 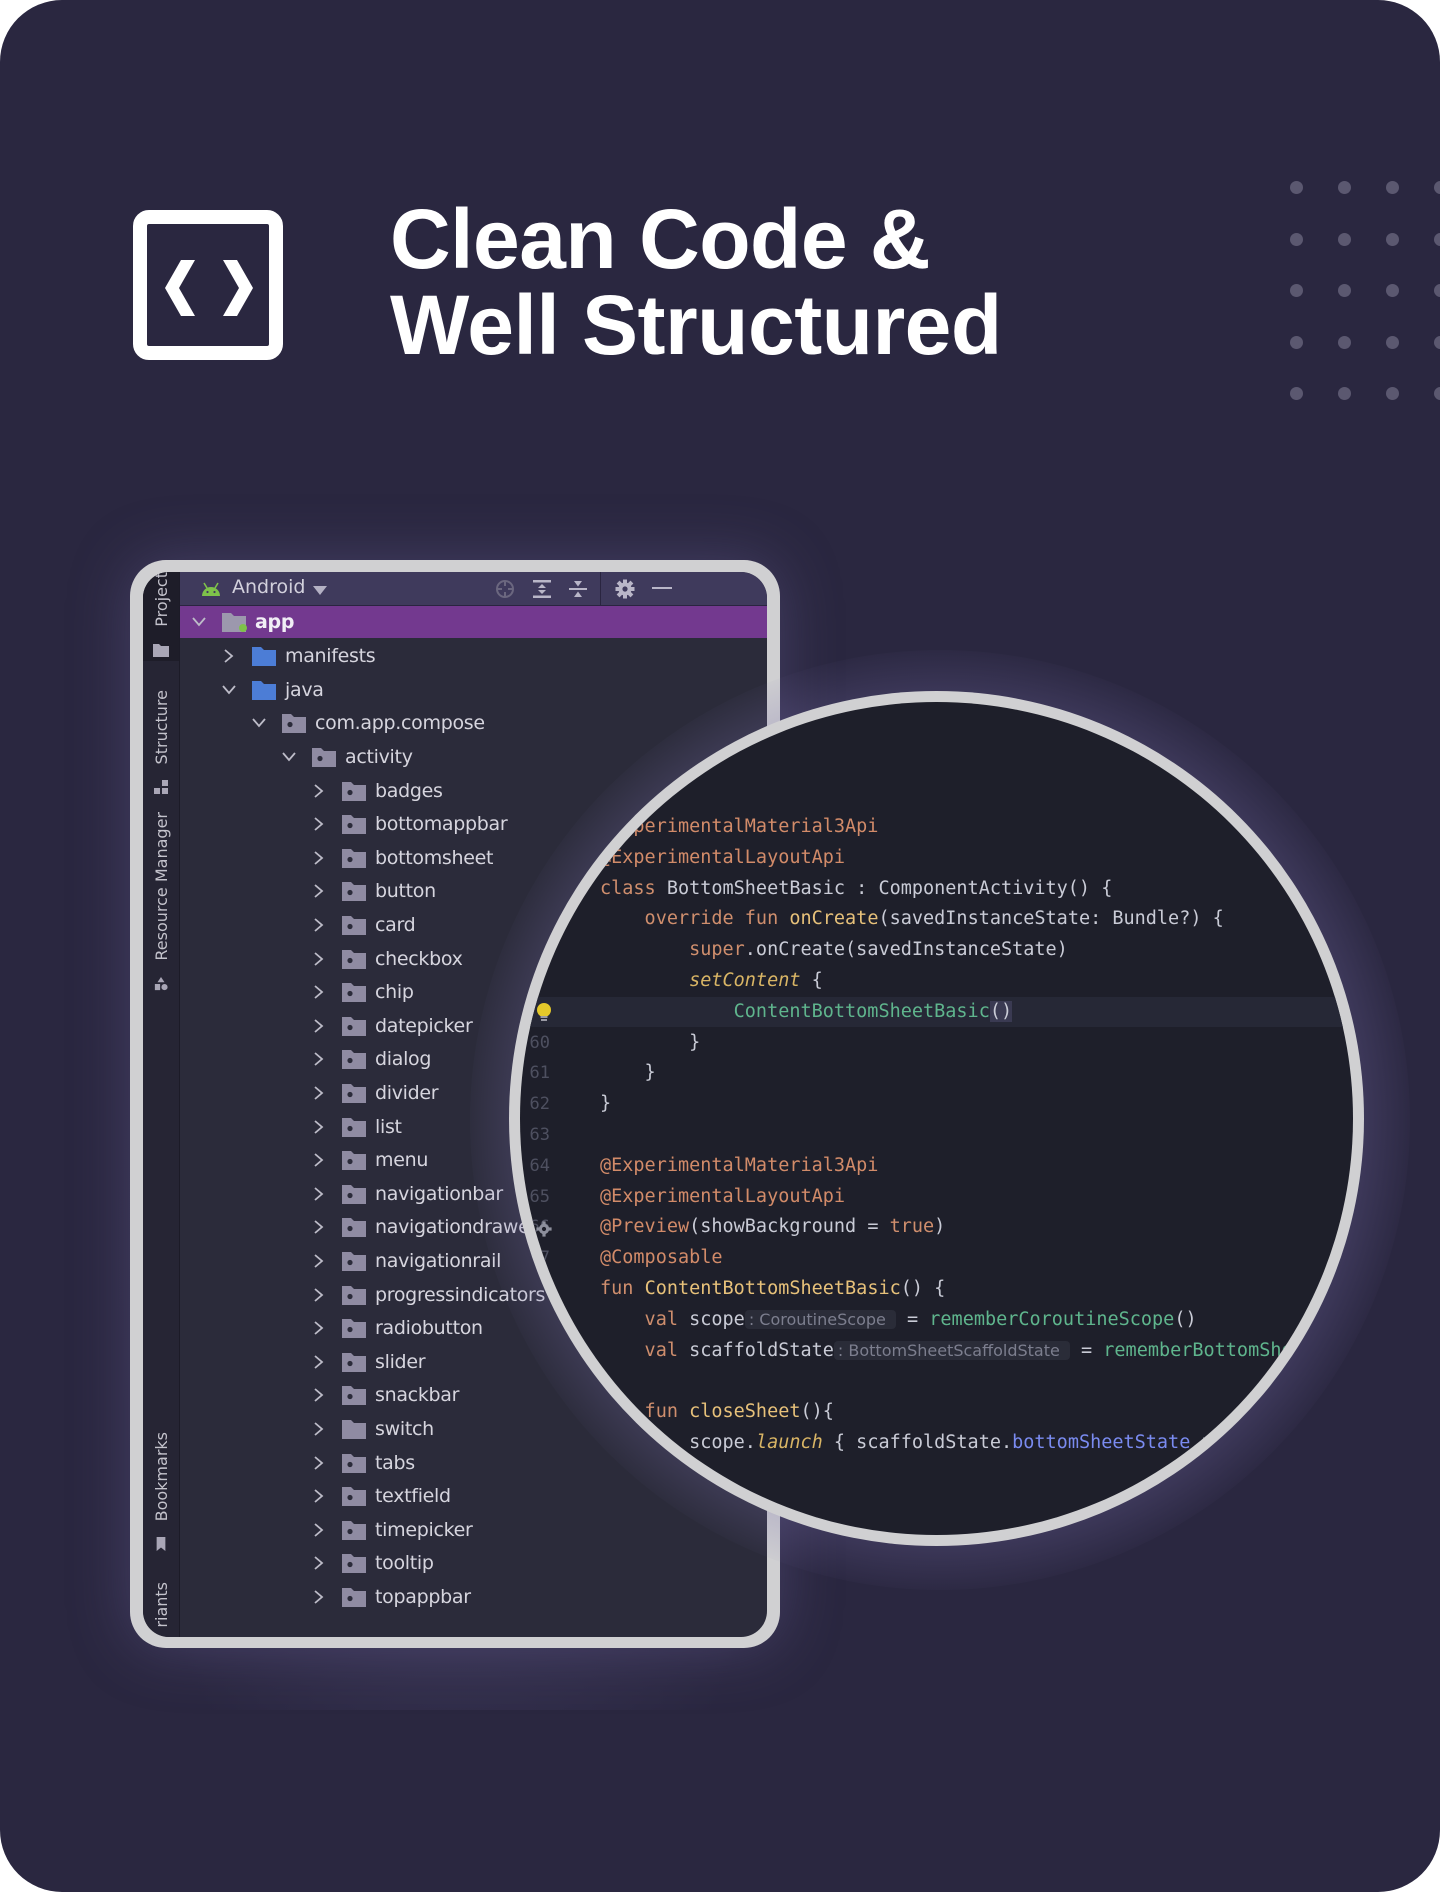 I want to click on code-line: 62}, so click(x=936, y=1104).